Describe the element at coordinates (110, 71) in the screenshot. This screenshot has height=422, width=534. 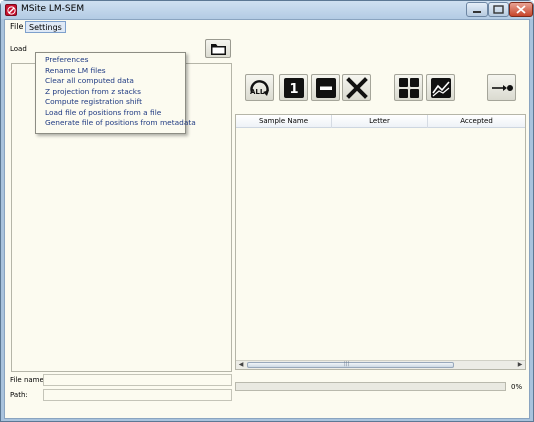
I see `menu-item-rename-lm-files: Rename LM files` at that location.